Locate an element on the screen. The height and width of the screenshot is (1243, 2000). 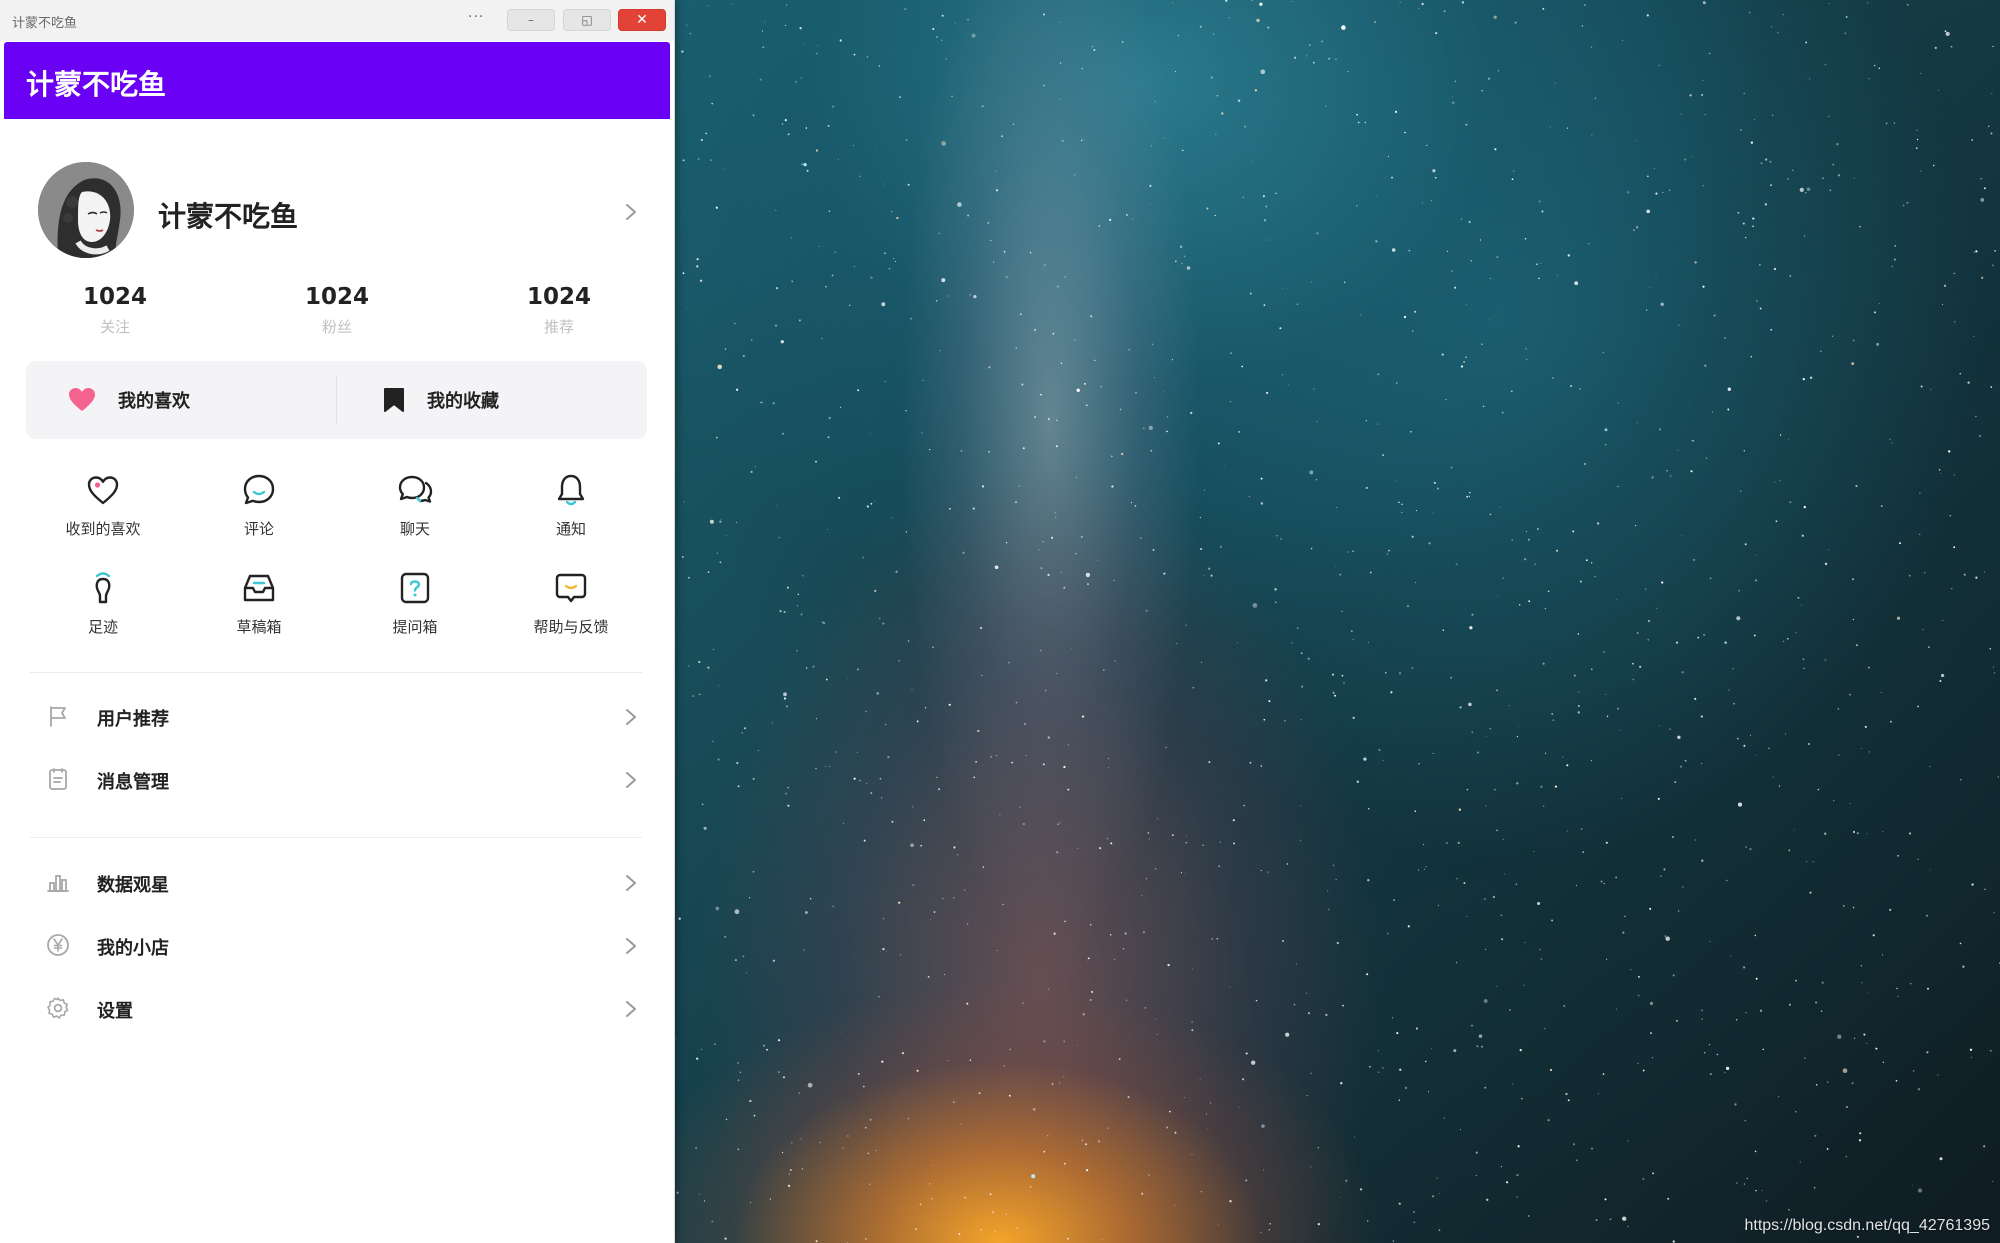
close-button: ✕ is located at coordinates (642, 20).